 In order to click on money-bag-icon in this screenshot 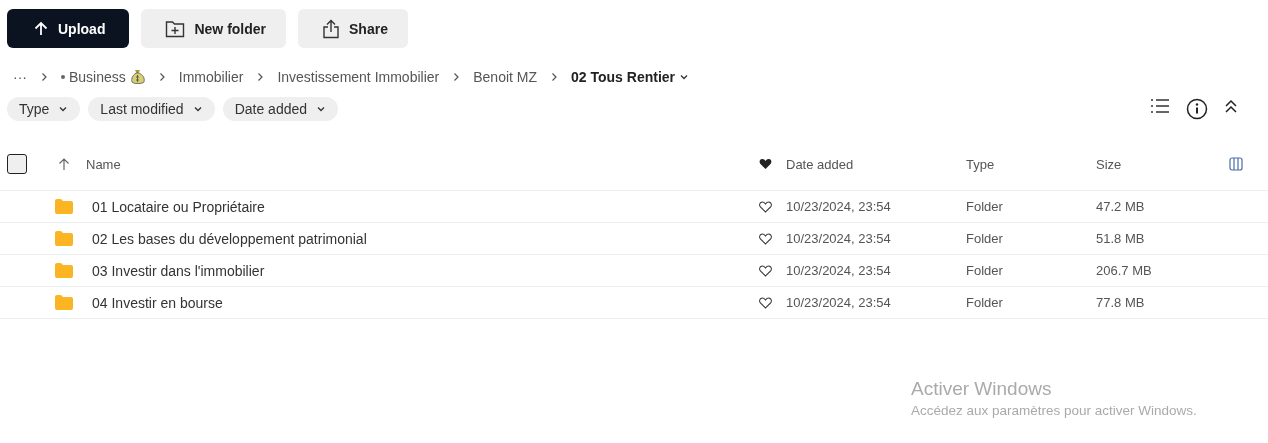, I will do `click(137, 77)`.